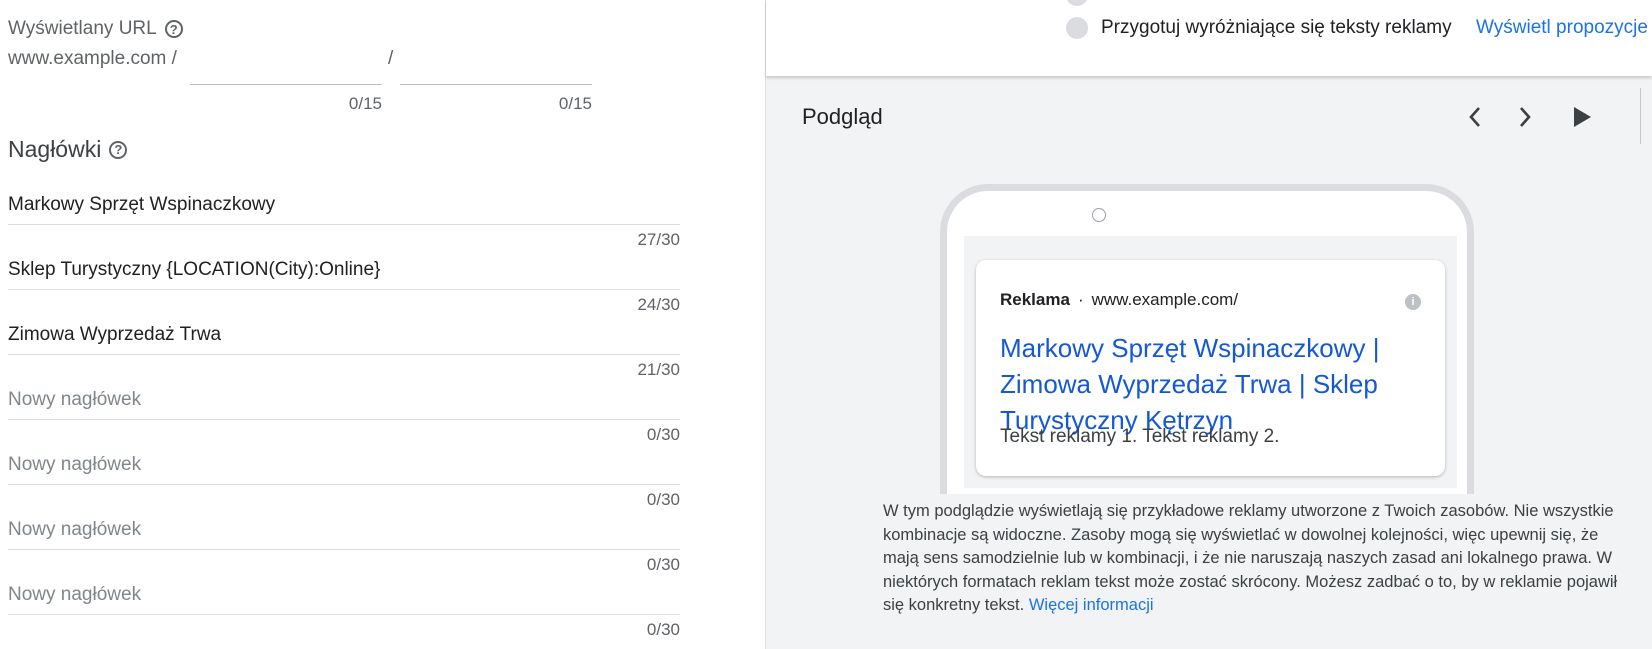 This screenshot has width=1652, height=649. What do you see at coordinates (1165, 299) in the screenshot?
I see `ad-url: www.example.com/` at bounding box center [1165, 299].